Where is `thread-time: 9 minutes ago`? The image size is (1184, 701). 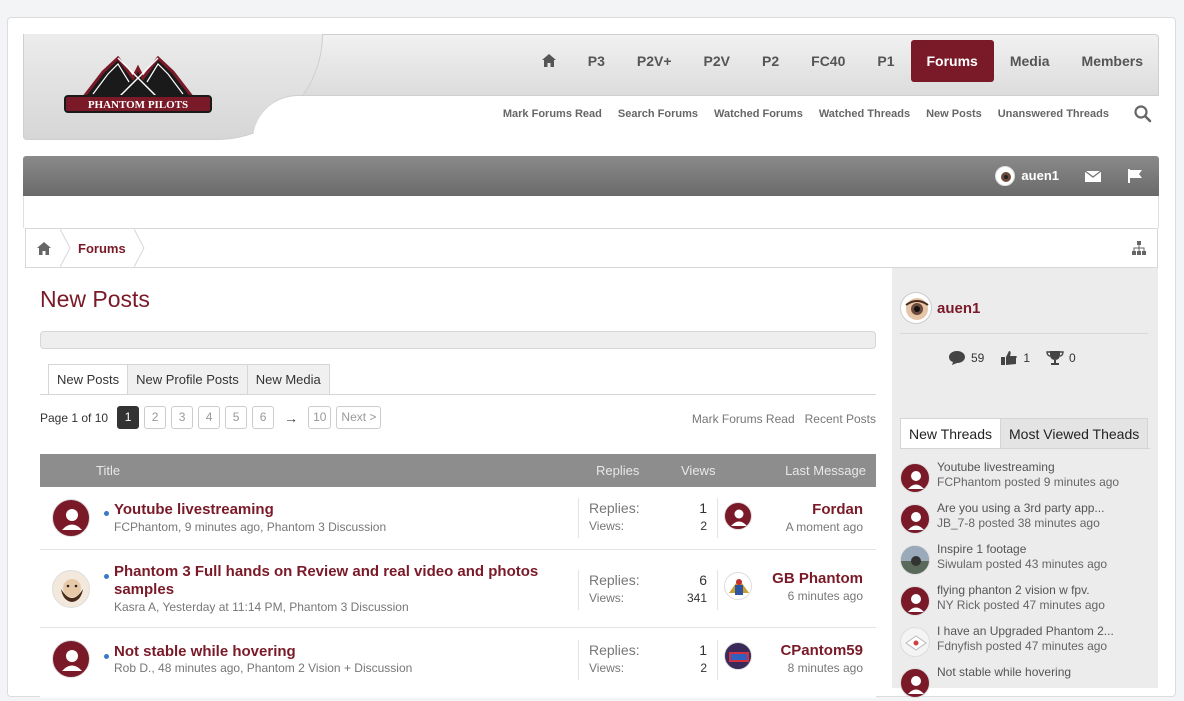
thread-time: 9 minutes ago is located at coordinates (222, 527).